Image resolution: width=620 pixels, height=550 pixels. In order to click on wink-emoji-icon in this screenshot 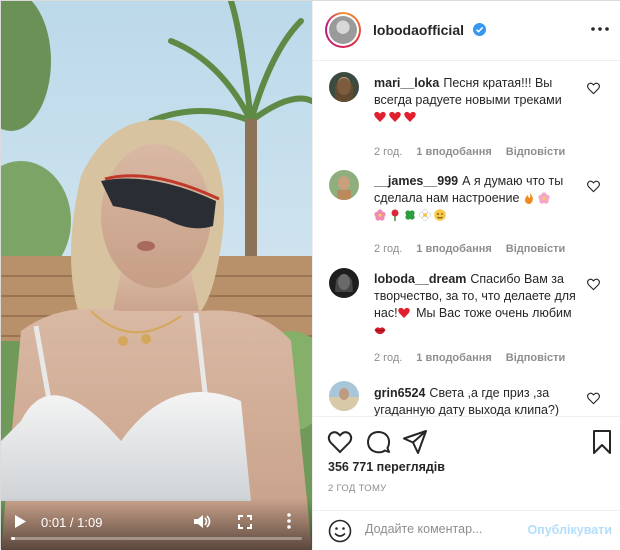, I will do `click(440, 215)`.